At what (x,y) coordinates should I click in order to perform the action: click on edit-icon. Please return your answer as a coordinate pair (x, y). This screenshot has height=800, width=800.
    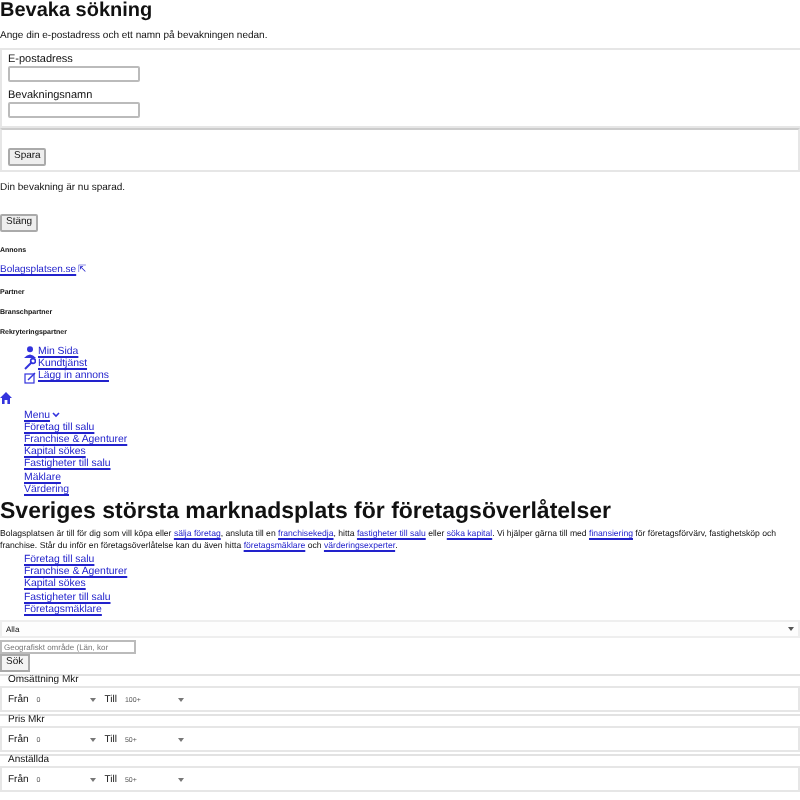
    Looking at the image, I should click on (30, 377).